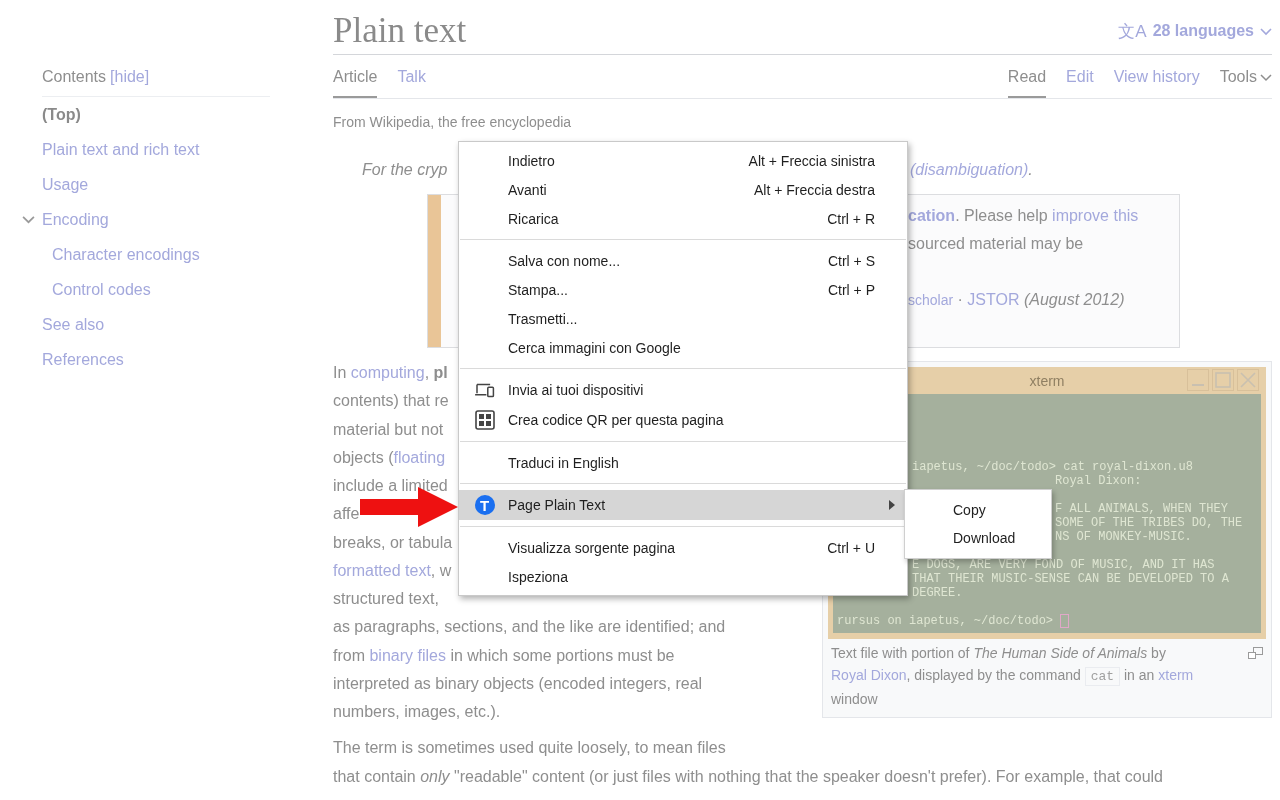 The image size is (1280, 800). Describe the element at coordinates (386, 599) in the screenshot. I see `article-text: structured text,` at that location.